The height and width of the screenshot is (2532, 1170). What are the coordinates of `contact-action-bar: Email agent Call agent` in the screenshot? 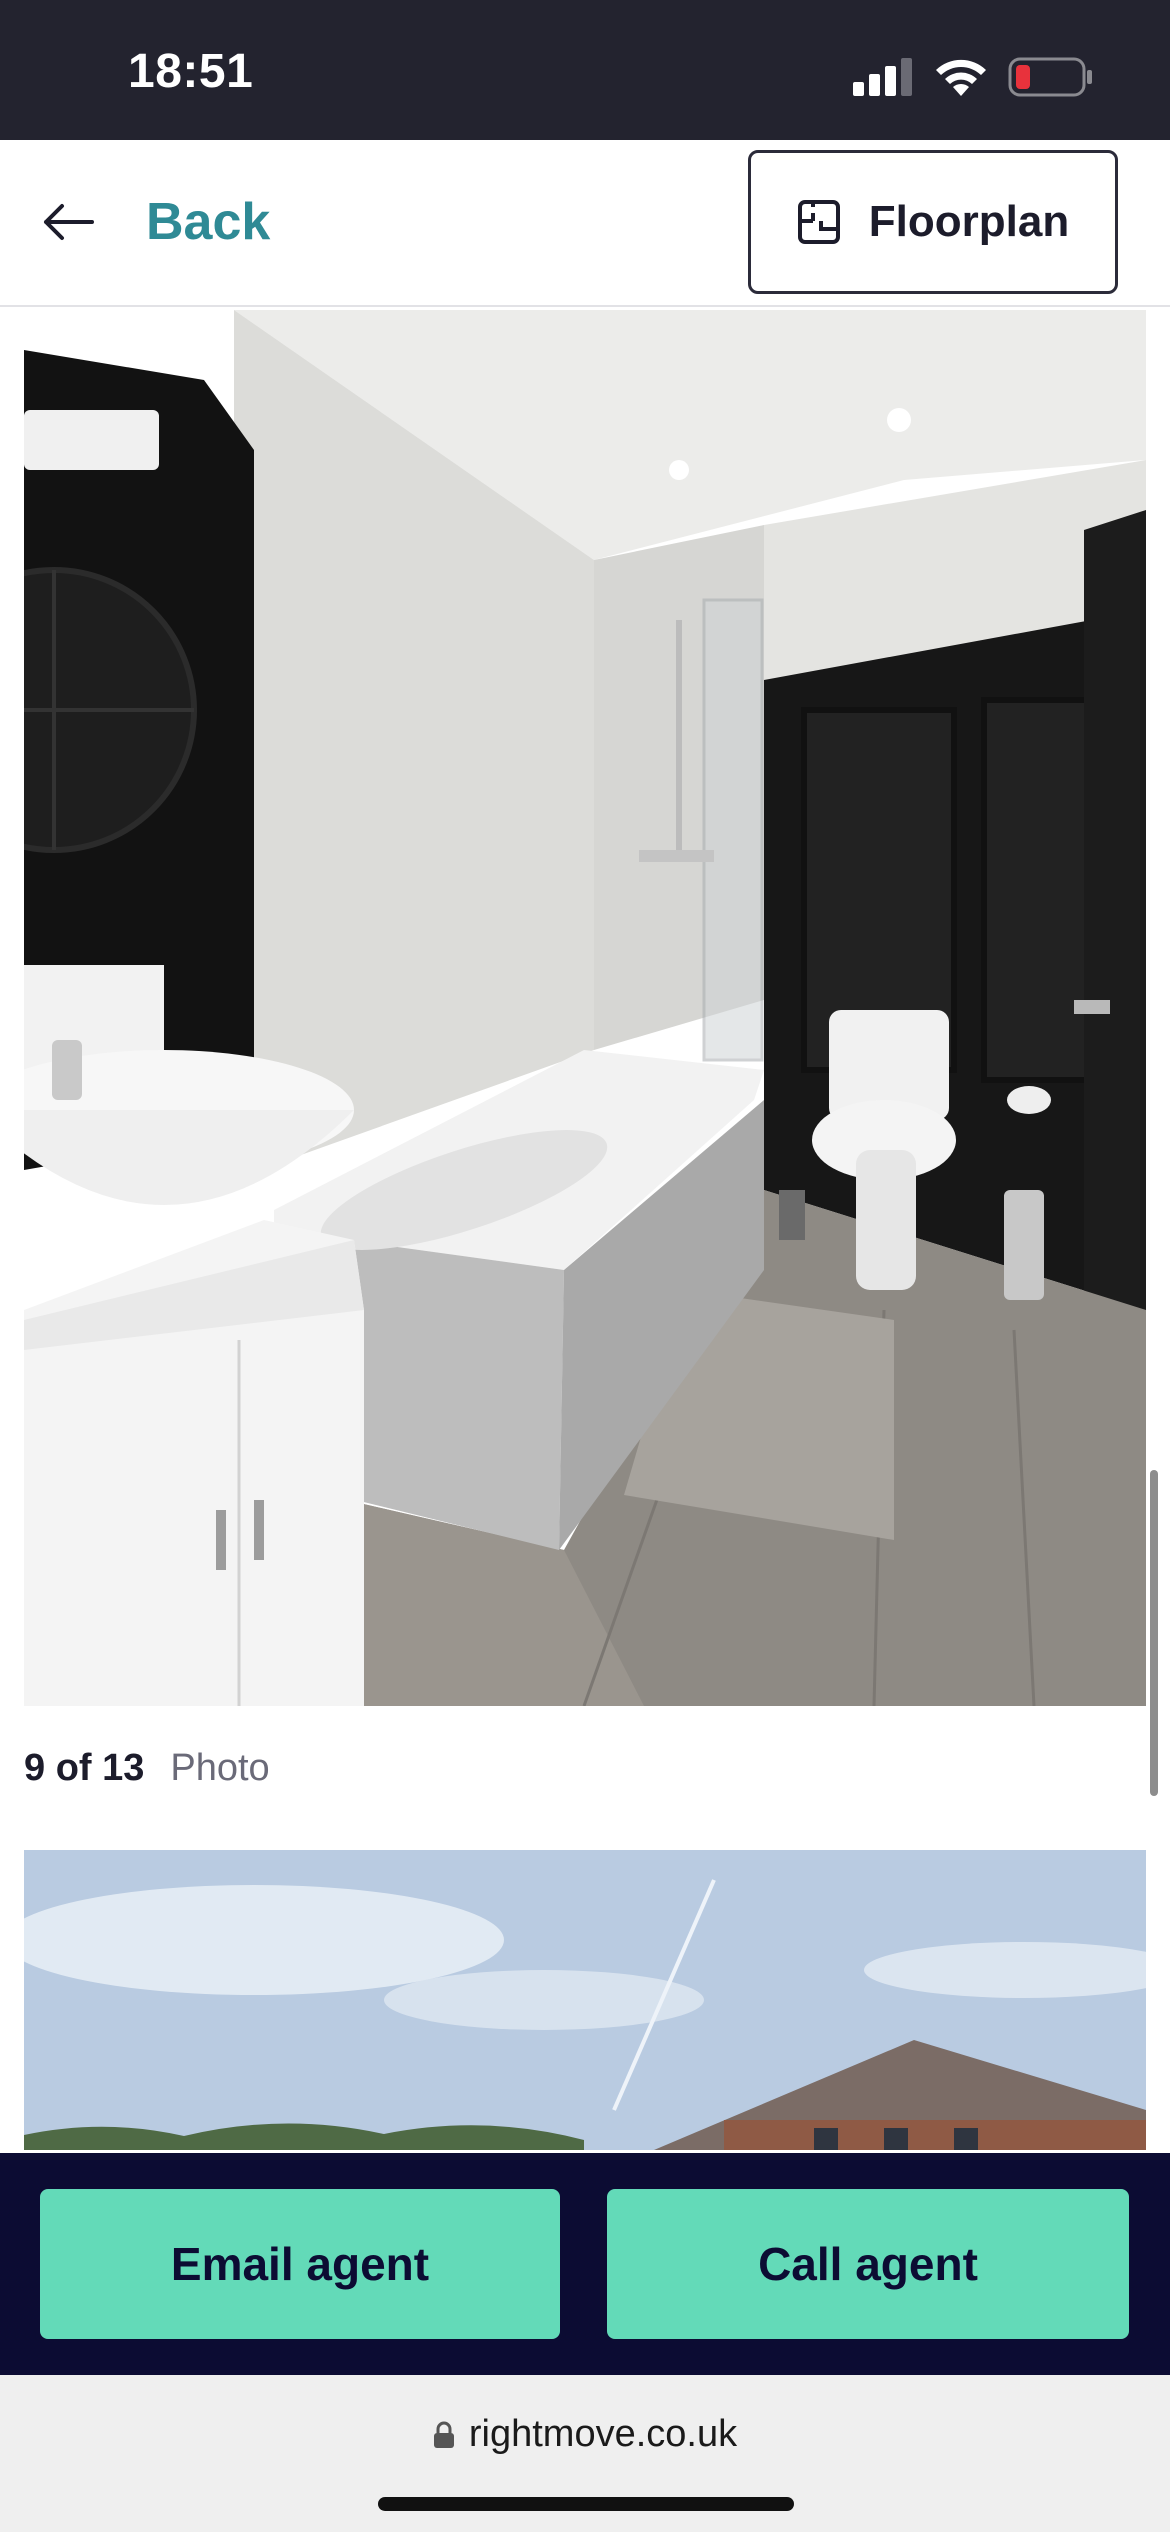 It's located at (585, 2264).